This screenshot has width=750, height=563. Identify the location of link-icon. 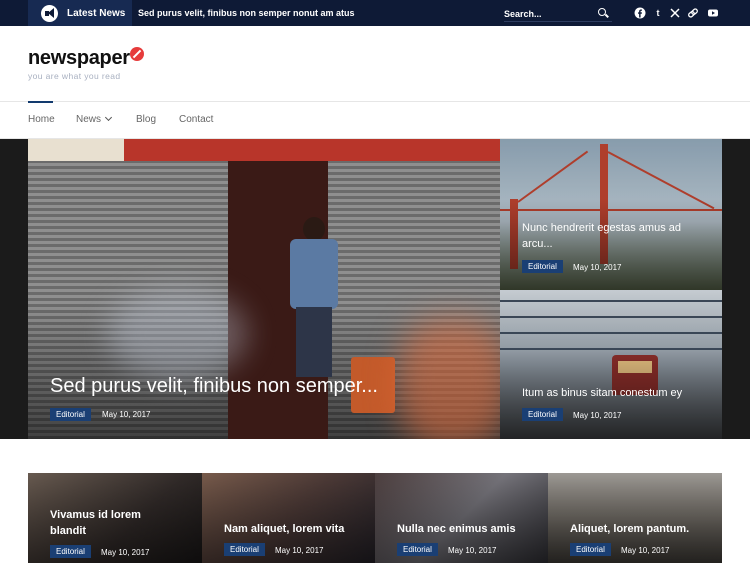
(693, 13).